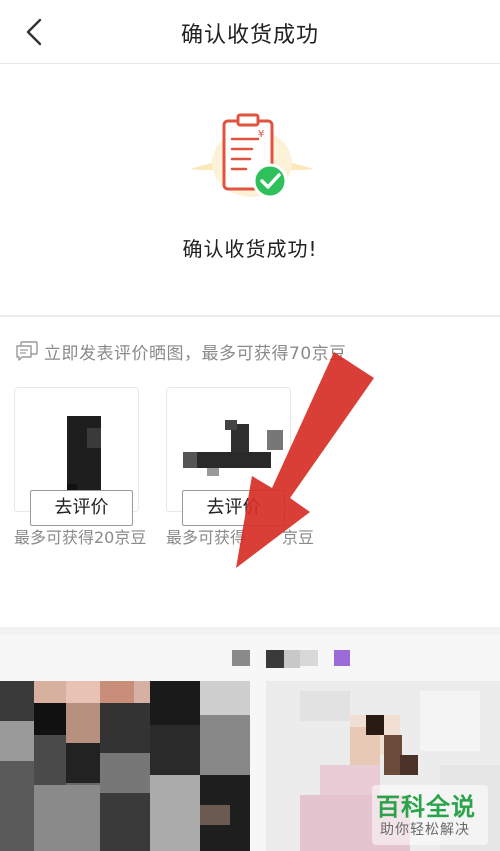 This screenshot has height=851, width=500. I want to click on clipboard-check-icon: ¥, so click(252, 156).